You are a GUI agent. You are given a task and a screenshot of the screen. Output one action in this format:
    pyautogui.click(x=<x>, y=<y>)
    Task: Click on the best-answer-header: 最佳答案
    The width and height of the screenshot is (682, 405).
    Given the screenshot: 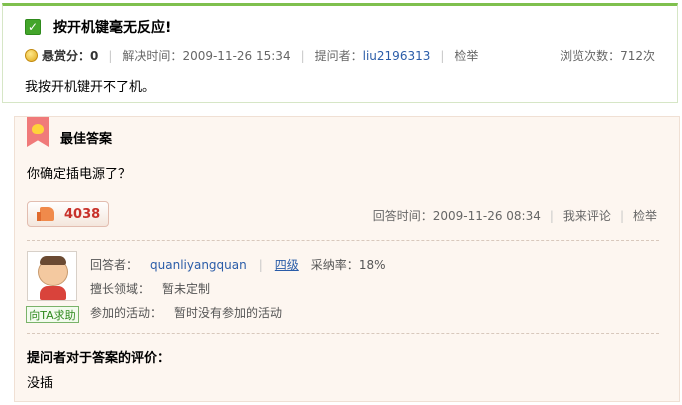 What is the action you would take?
    pyautogui.click(x=86, y=139)
    